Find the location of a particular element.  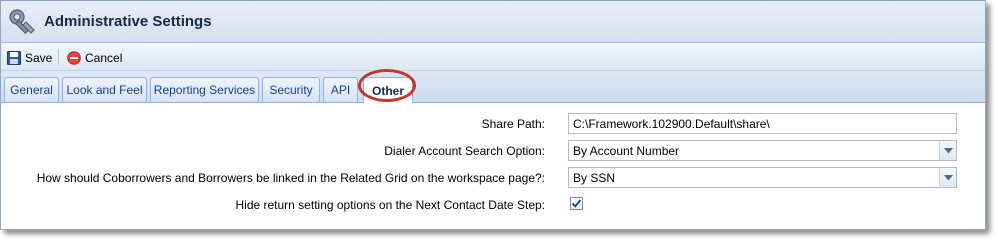

cancel-button: Cancel is located at coordinates (94, 57).